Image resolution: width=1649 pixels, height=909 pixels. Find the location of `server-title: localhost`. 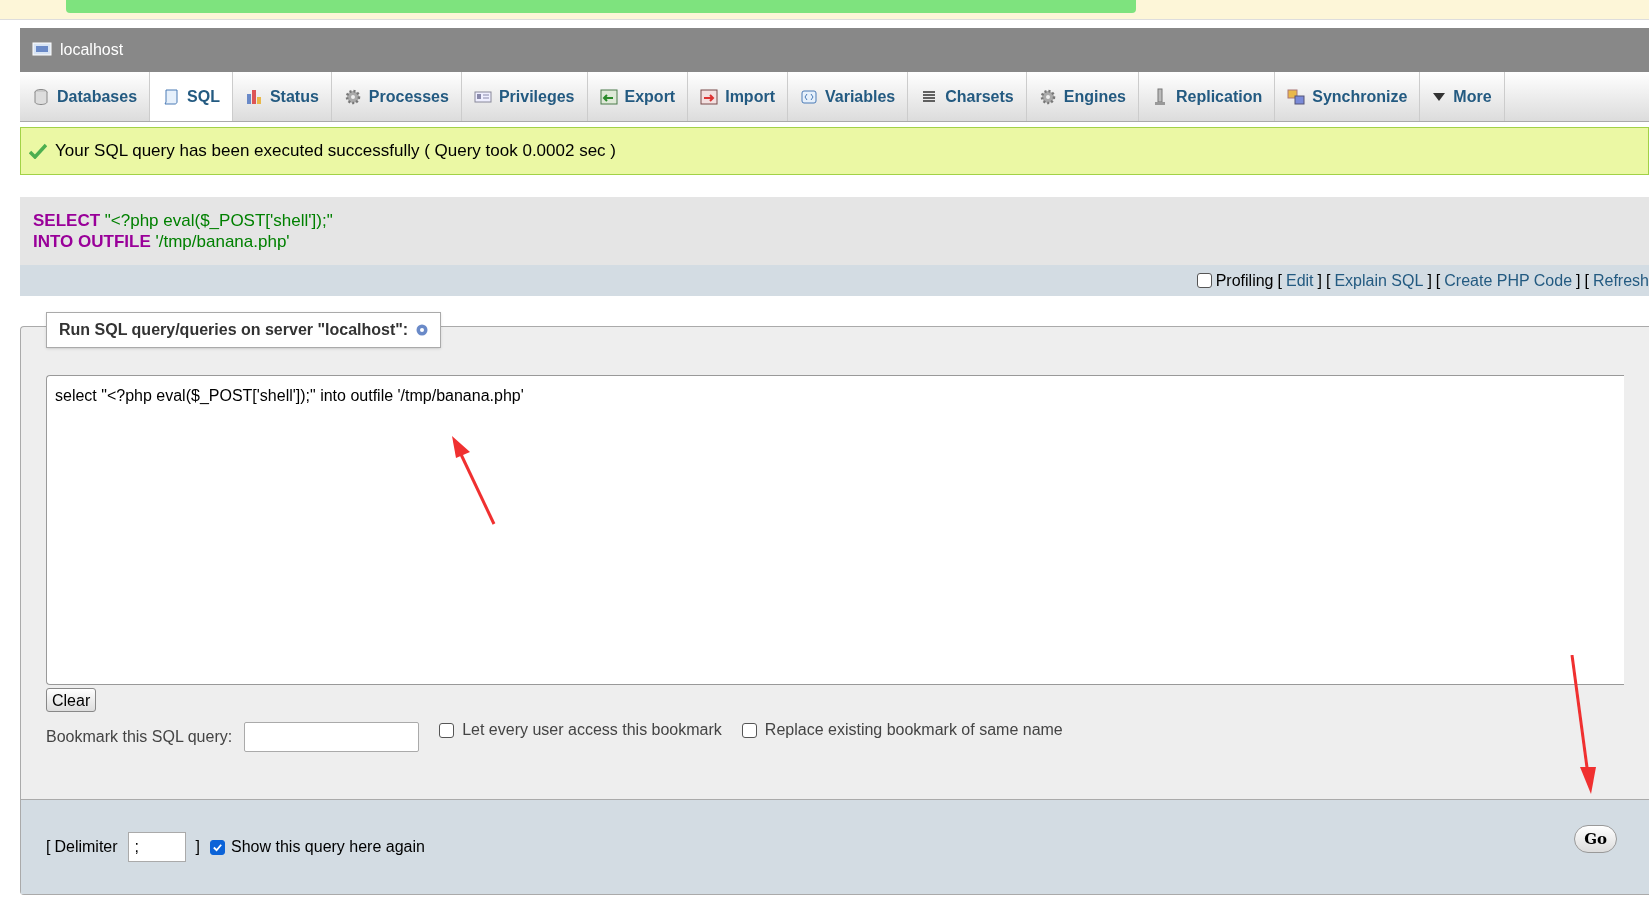

server-title: localhost is located at coordinates (92, 50).